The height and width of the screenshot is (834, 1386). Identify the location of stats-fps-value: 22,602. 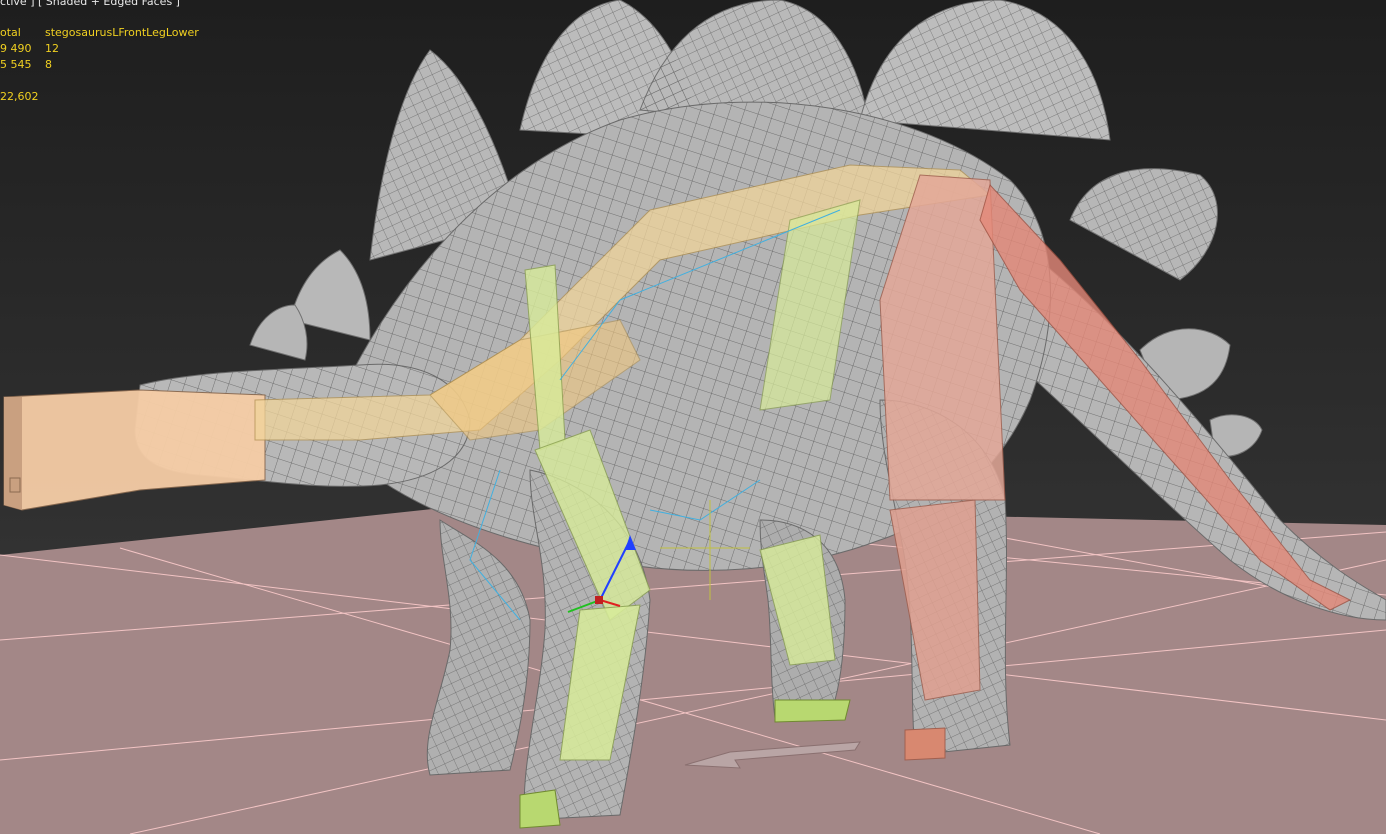
(19, 96).